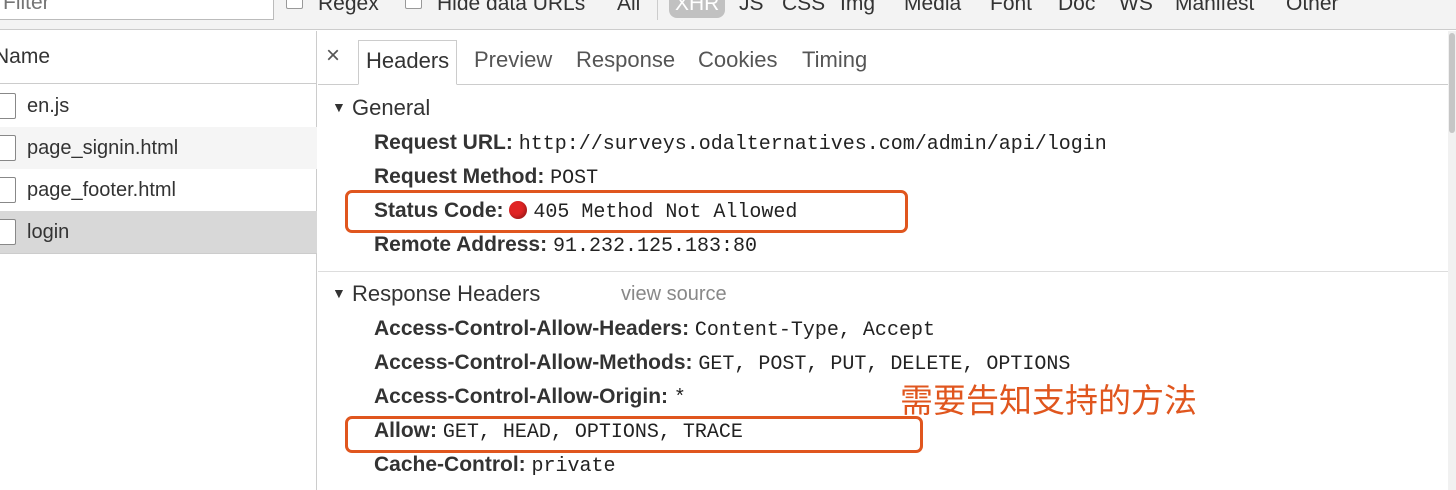 This screenshot has height=490, width=1456. What do you see at coordinates (626, 211) in the screenshot?
I see `status-code-highlight` at bounding box center [626, 211].